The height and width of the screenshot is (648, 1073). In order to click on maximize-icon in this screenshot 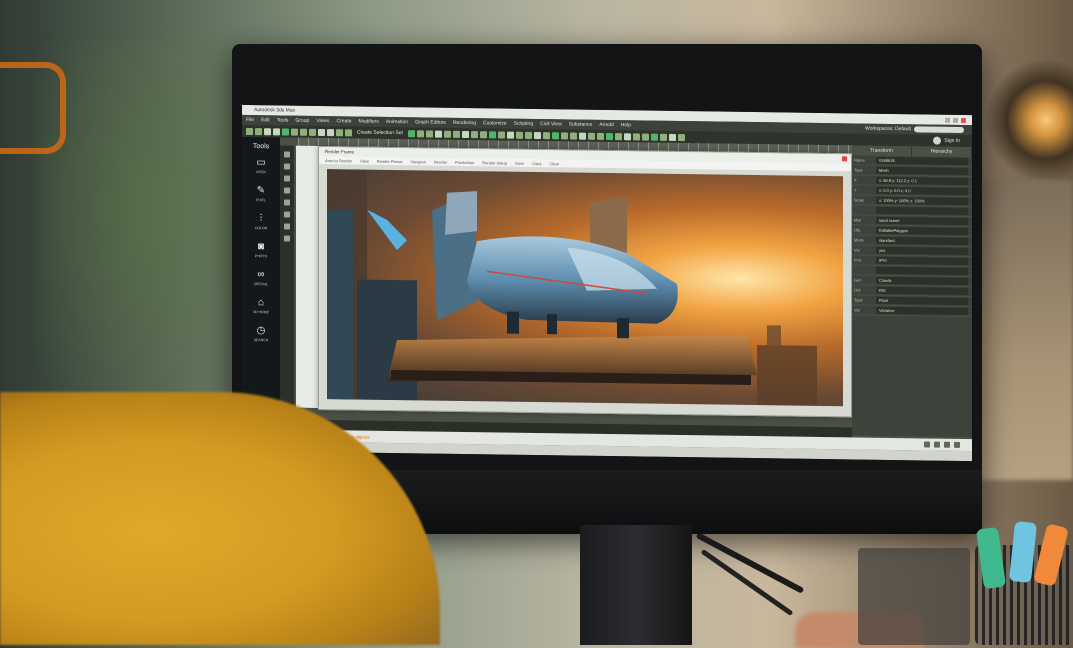, I will do `click(957, 445)`.